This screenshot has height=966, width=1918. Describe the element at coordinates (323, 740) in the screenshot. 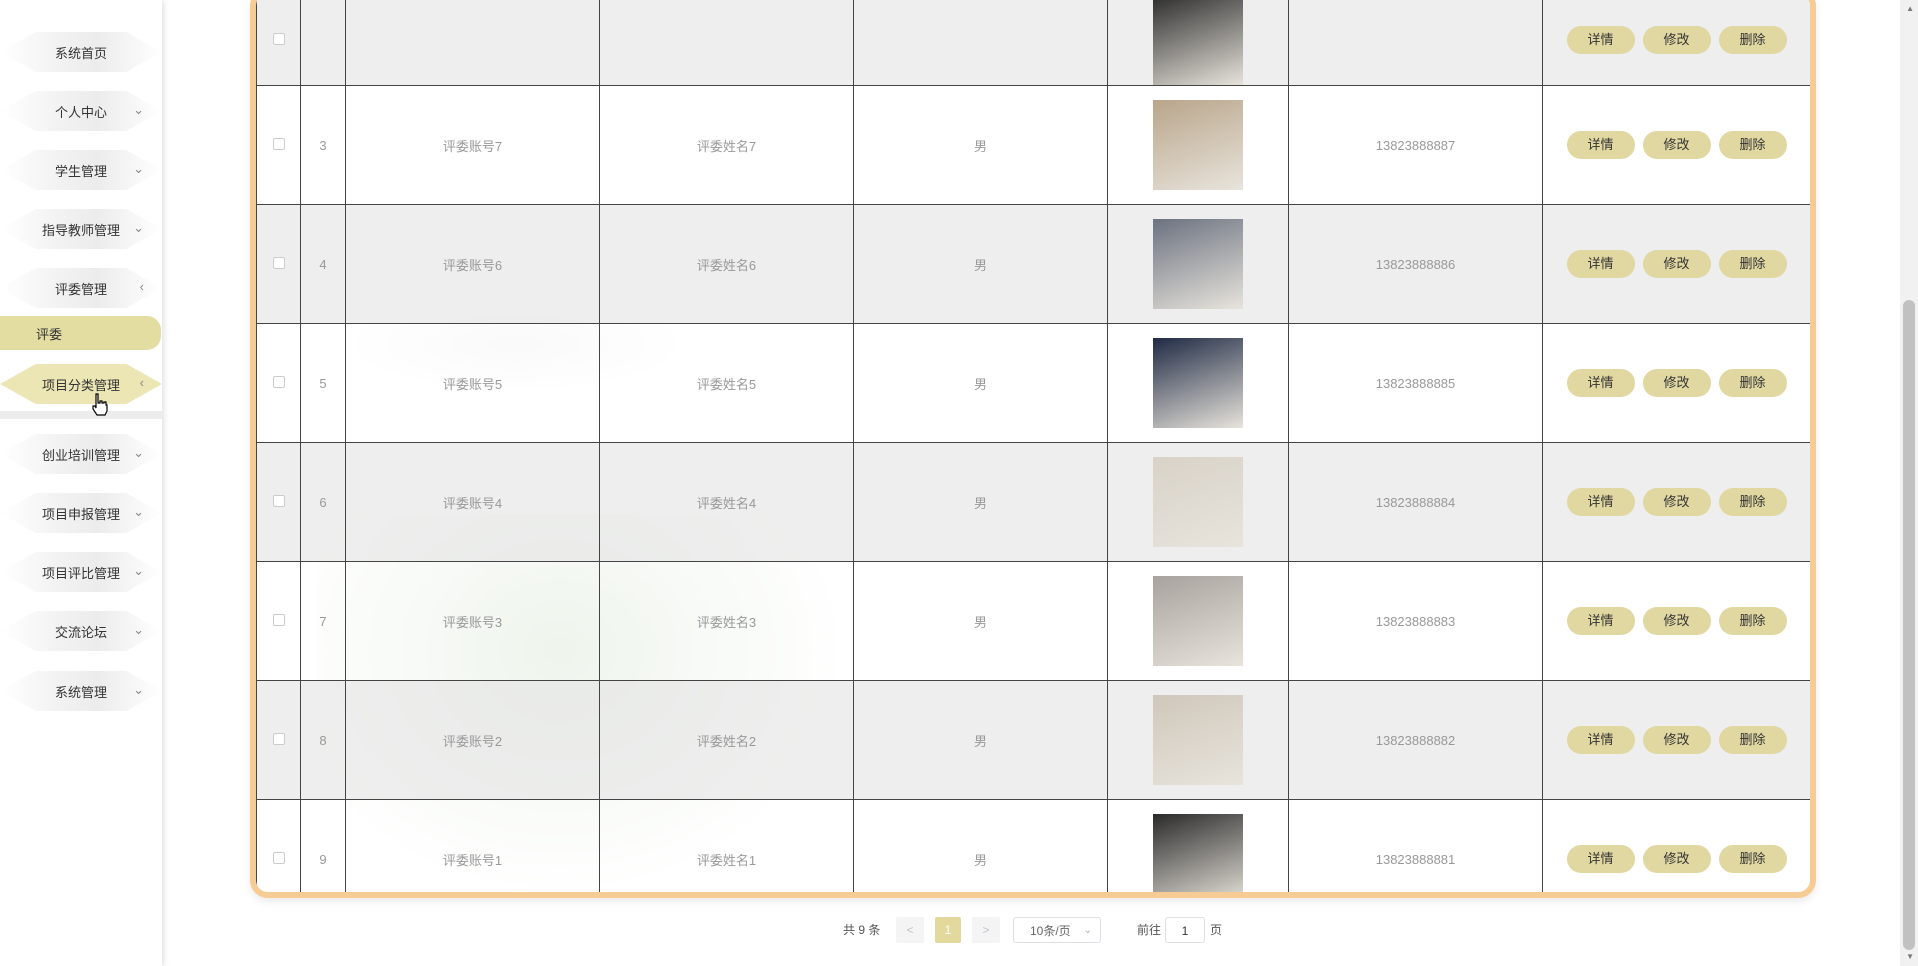

I see `index-cell: 8` at that location.